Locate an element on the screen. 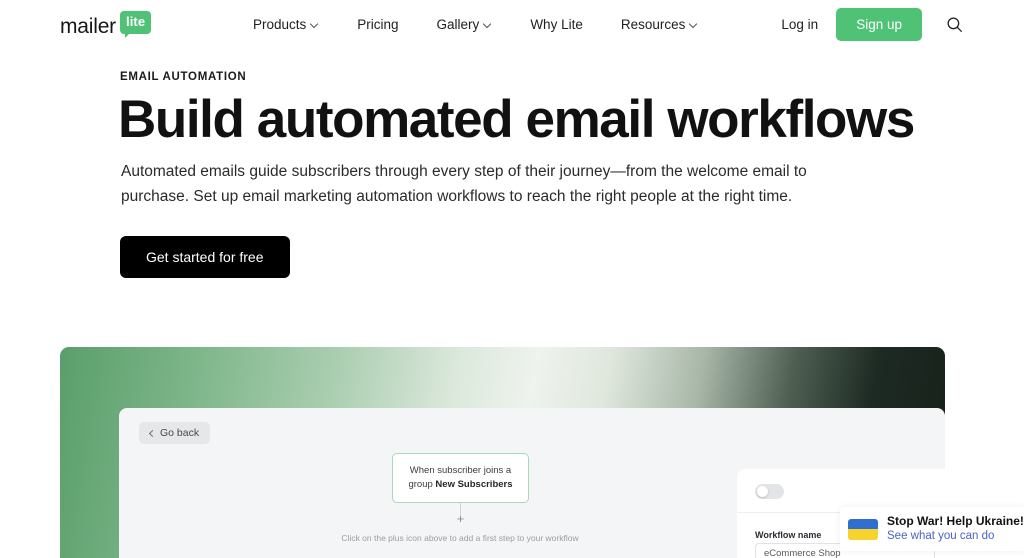  logo-bubble-icon: lite is located at coordinates (135, 24).